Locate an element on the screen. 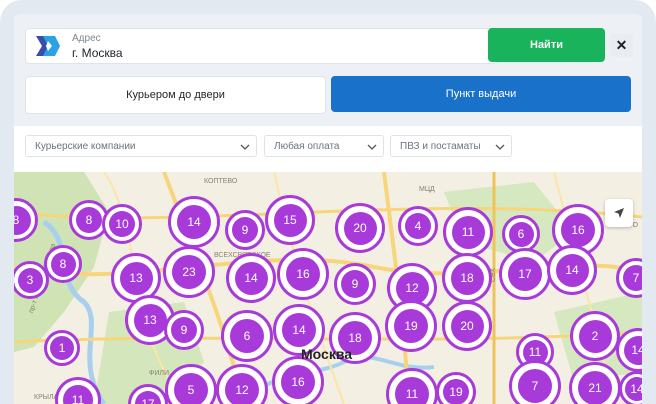  map-cluster-marker: 18 is located at coordinates (467, 278).